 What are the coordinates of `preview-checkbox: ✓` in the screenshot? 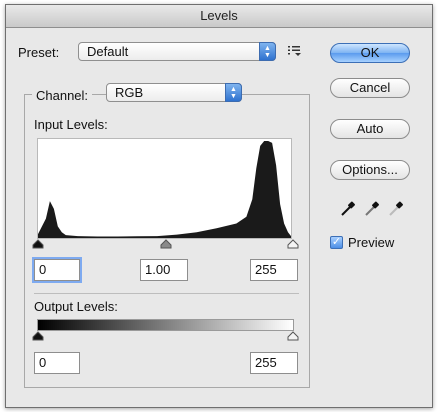 It's located at (336, 242).